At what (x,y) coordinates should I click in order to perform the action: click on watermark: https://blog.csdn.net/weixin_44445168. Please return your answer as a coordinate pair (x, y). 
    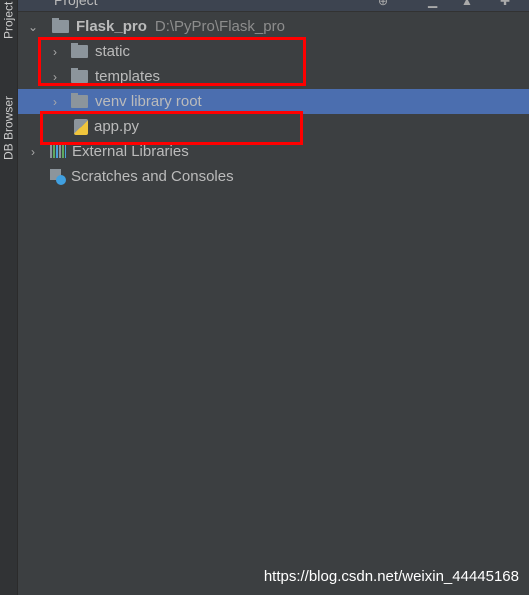
    Looking at the image, I should click on (391, 576).